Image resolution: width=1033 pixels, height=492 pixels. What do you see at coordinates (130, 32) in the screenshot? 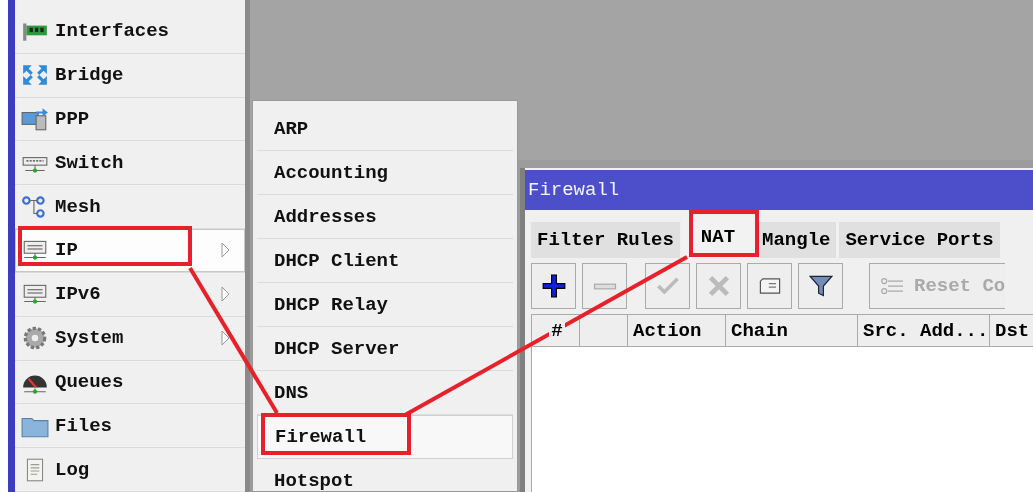
I see `menu-item: Interfaces` at bounding box center [130, 32].